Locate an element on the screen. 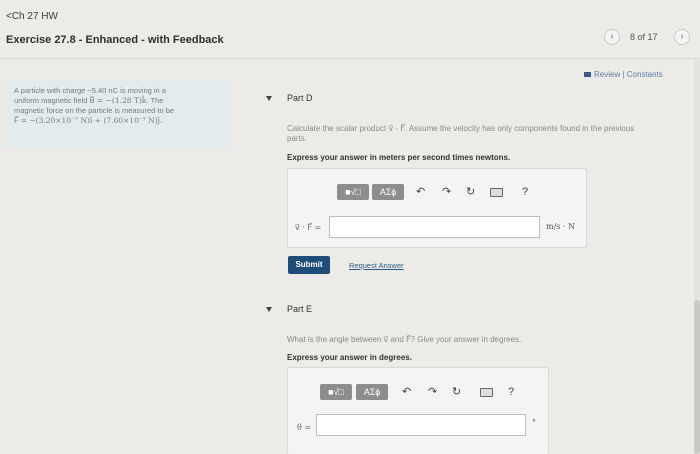  question-line: parts. is located at coordinates (297, 138).